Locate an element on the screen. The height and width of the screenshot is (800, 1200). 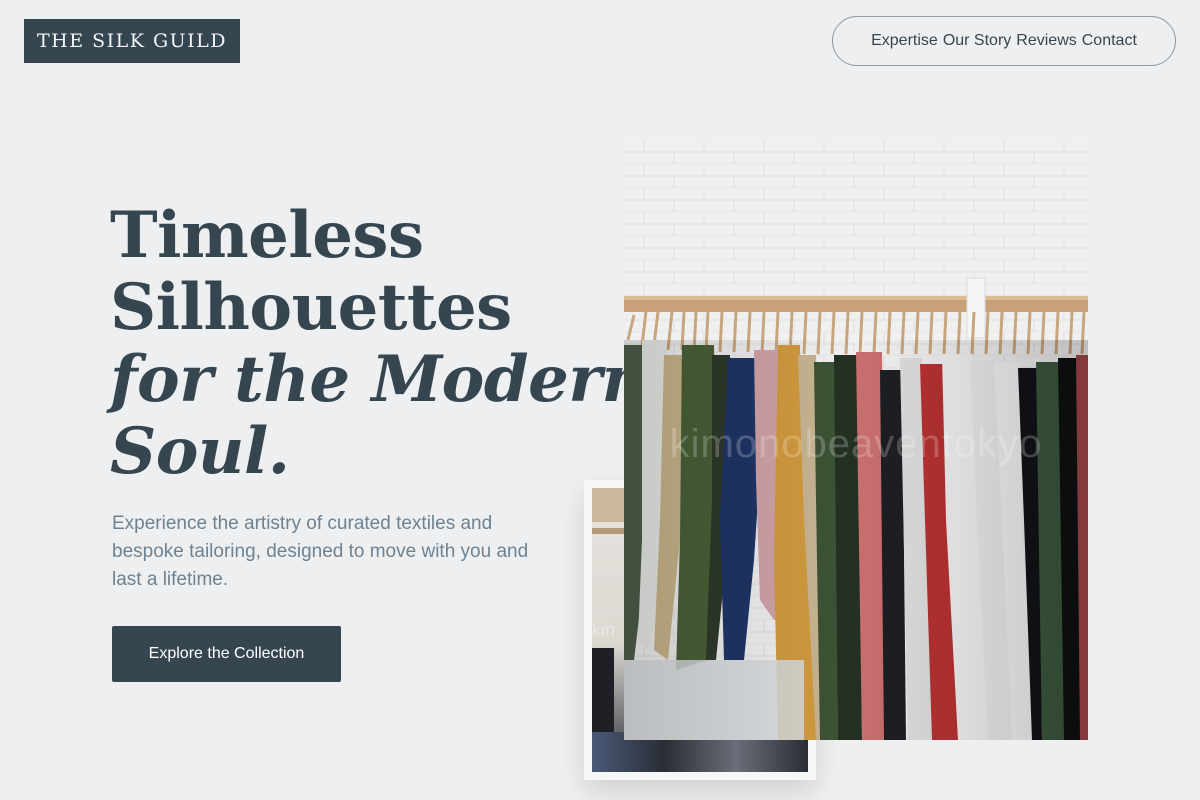
hero-title-line-1: Timeless is located at coordinates (267, 235).